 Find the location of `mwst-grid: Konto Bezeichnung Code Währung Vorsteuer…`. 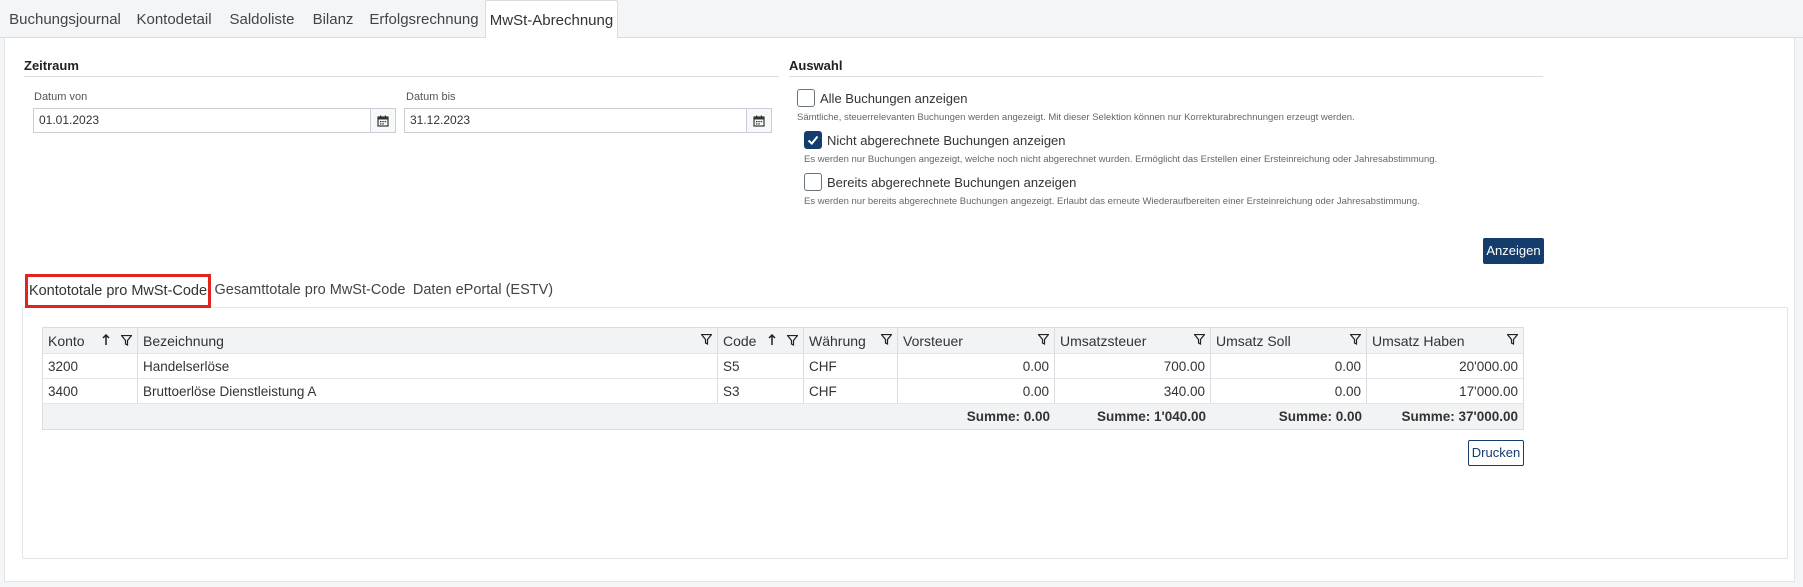

mwst-grid: Konto Bezeichnung Code Währung Vorsteuer… is located at coordinates (783, 378).